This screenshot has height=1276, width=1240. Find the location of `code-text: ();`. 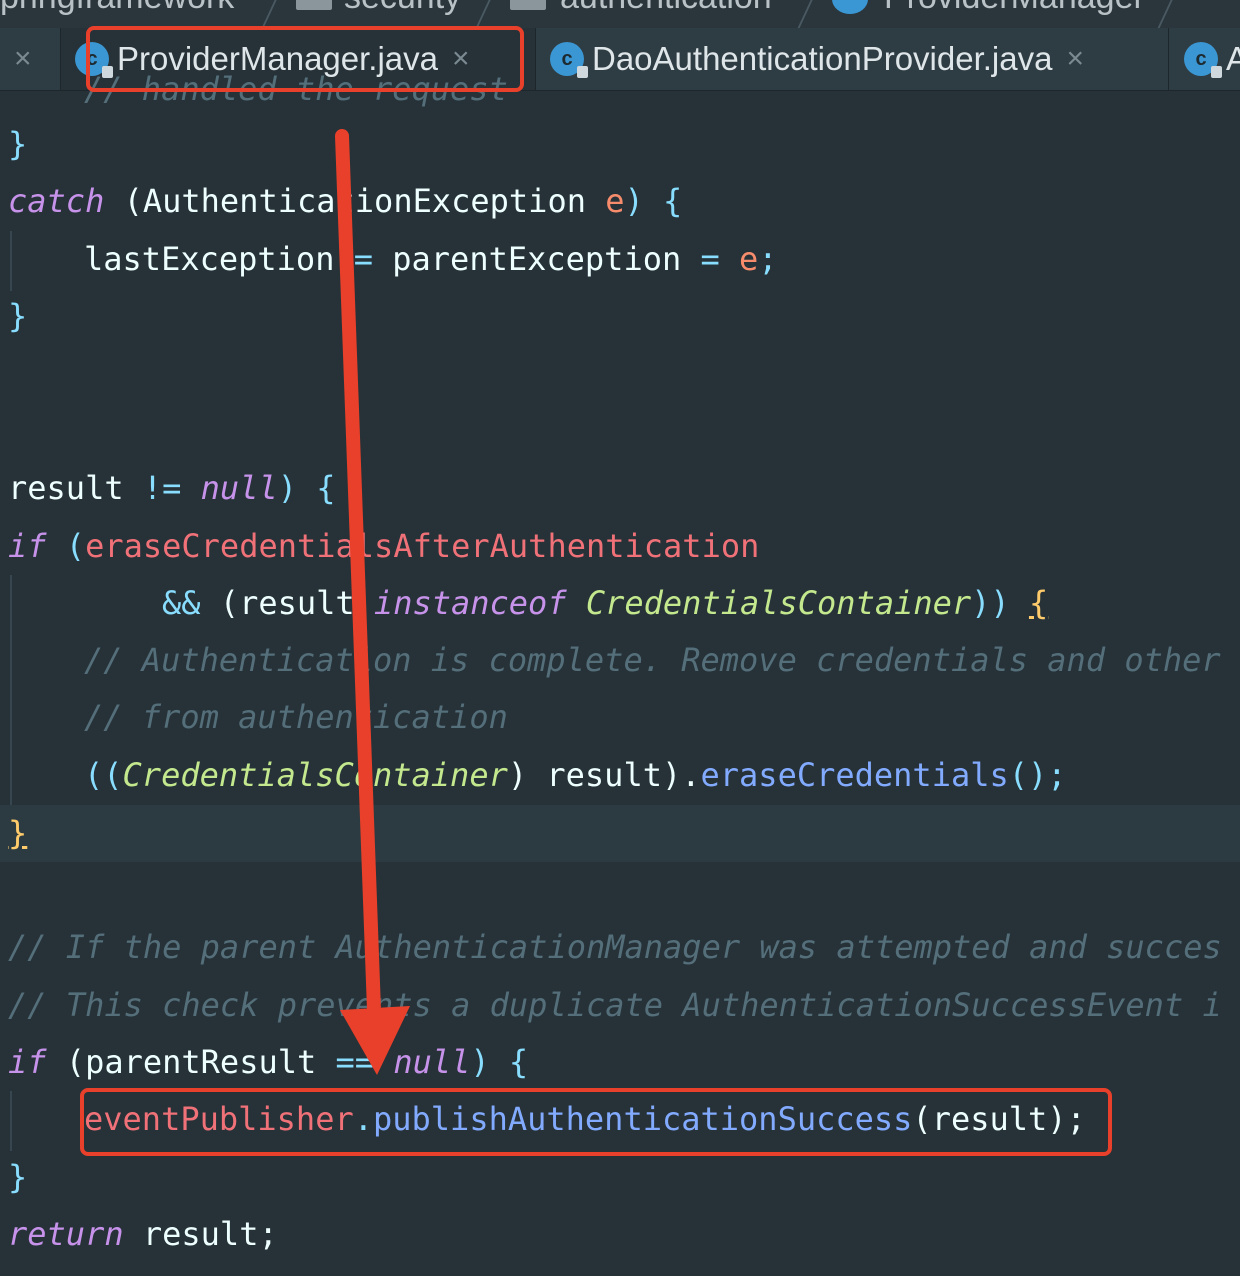

code-text: (); is located at coordinates (1037, 775).